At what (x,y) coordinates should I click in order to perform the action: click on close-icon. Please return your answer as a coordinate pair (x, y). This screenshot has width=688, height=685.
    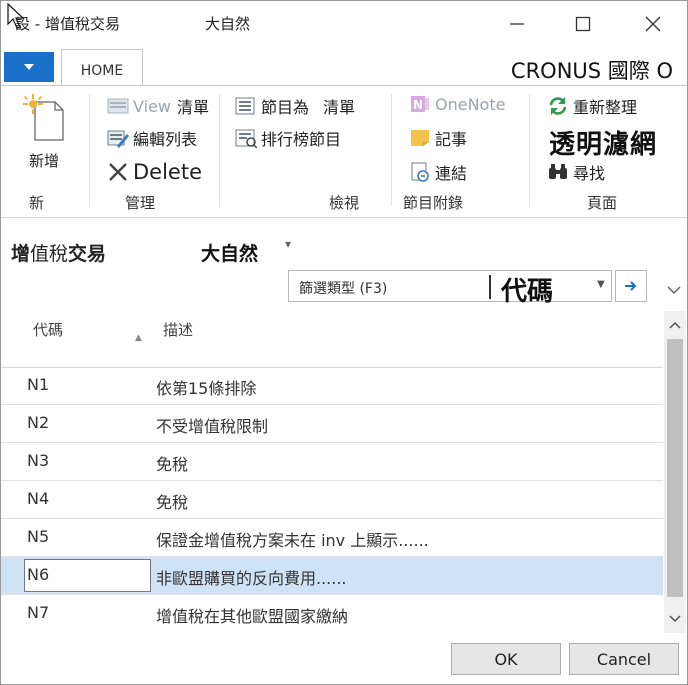
    Looking at the image, I should click on (653, 24).